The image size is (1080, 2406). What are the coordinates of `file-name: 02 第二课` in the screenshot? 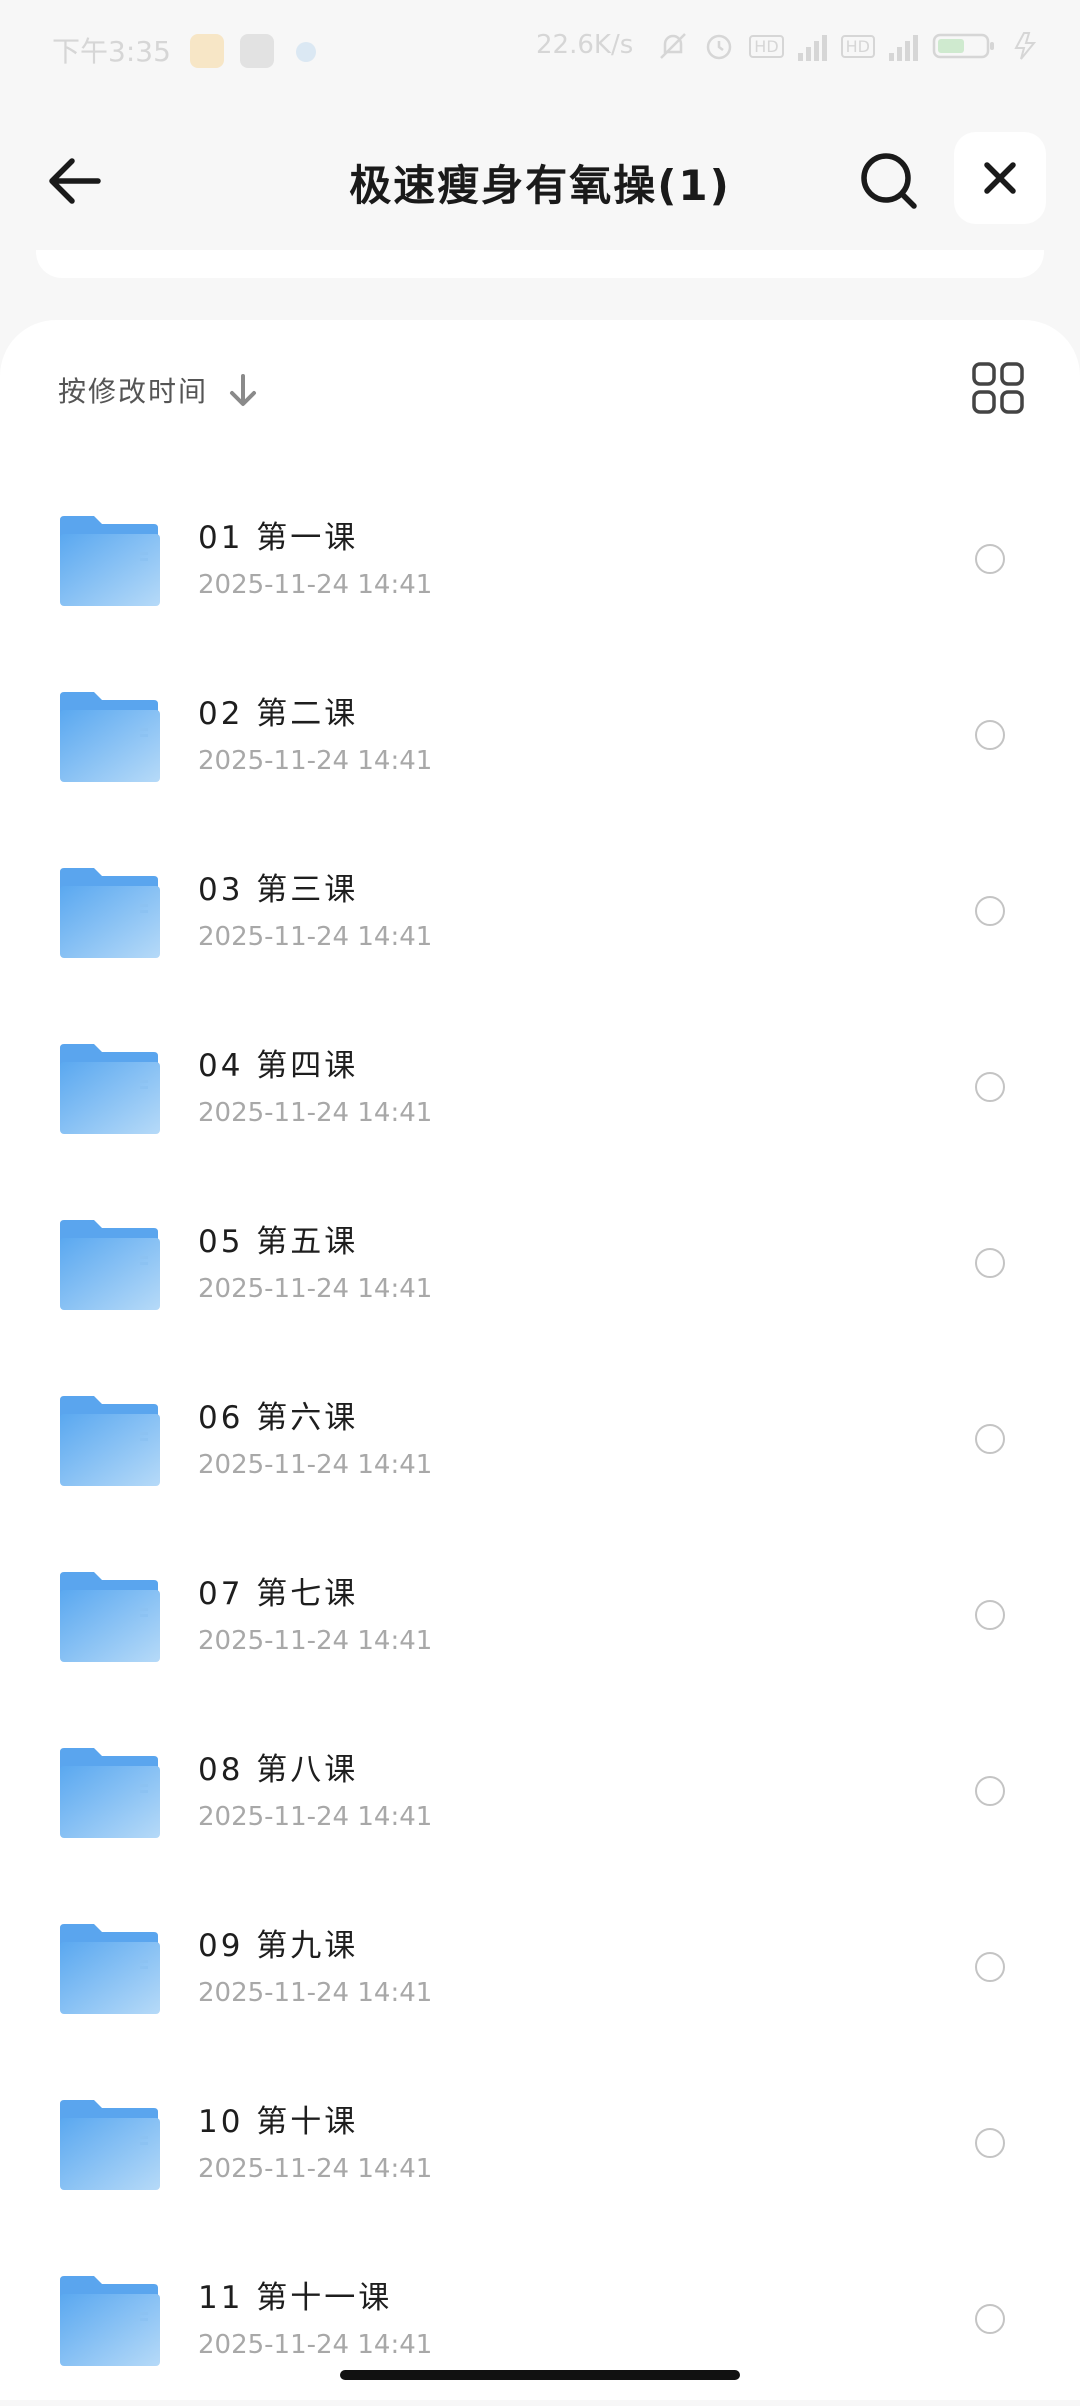 It's located at (278, 714).